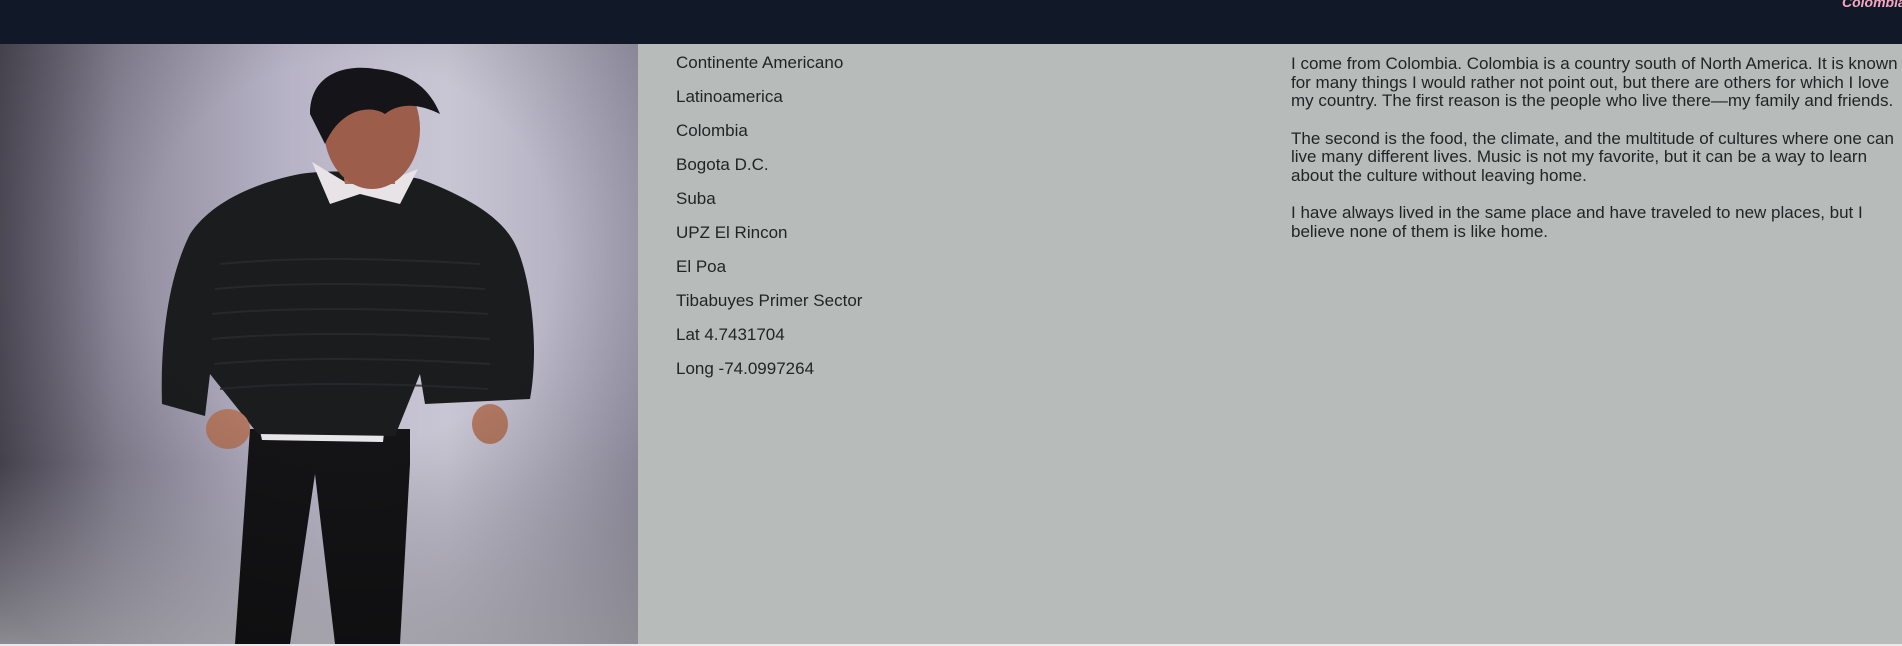  I want to click on brand-link: Colombia, so click(1872, 5).